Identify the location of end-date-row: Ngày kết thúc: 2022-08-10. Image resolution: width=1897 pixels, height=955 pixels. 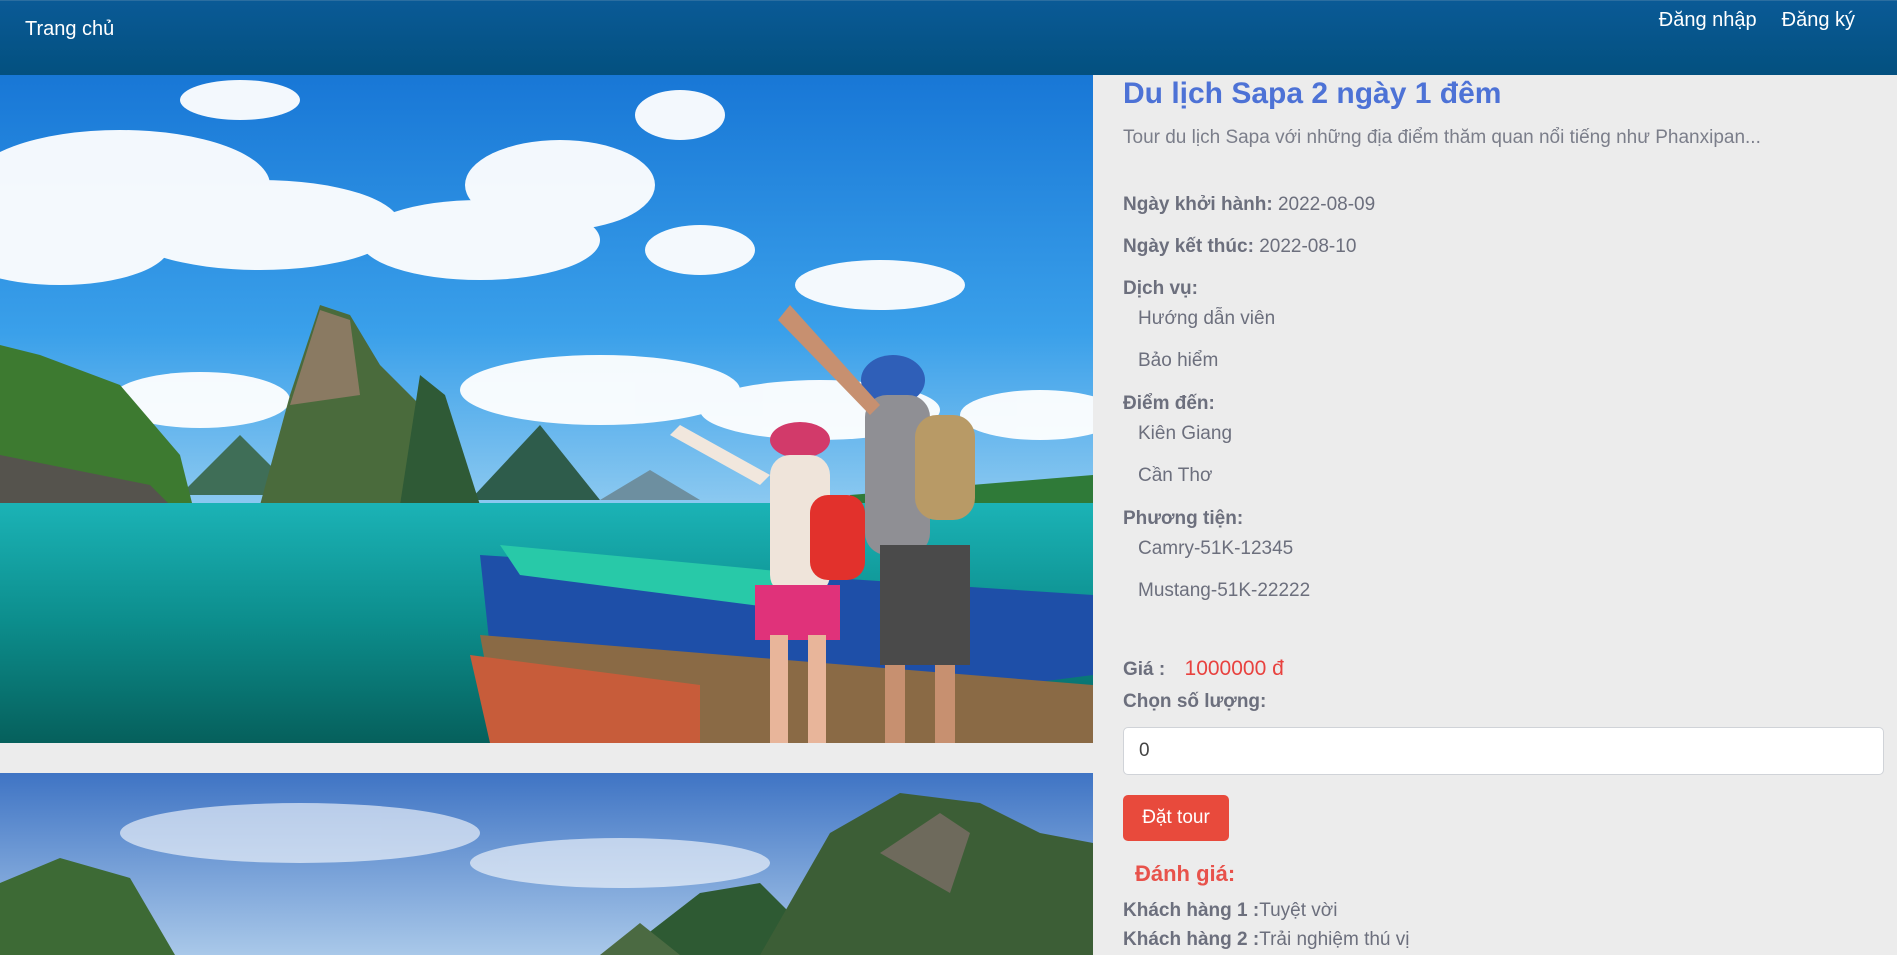
(1239, 247).